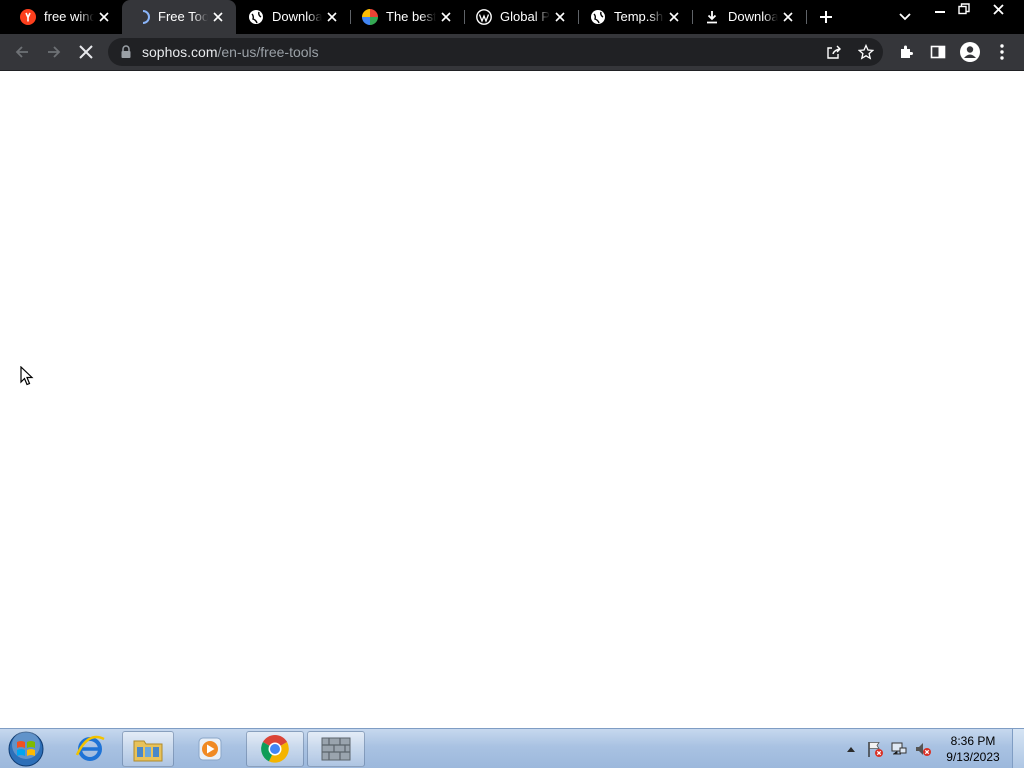 The height and width of the screenshot is (768, 1024). What do you see at coordinates (998, 9) in the screenshot?
I see `close-window-button` at bounding box center [998, 9].